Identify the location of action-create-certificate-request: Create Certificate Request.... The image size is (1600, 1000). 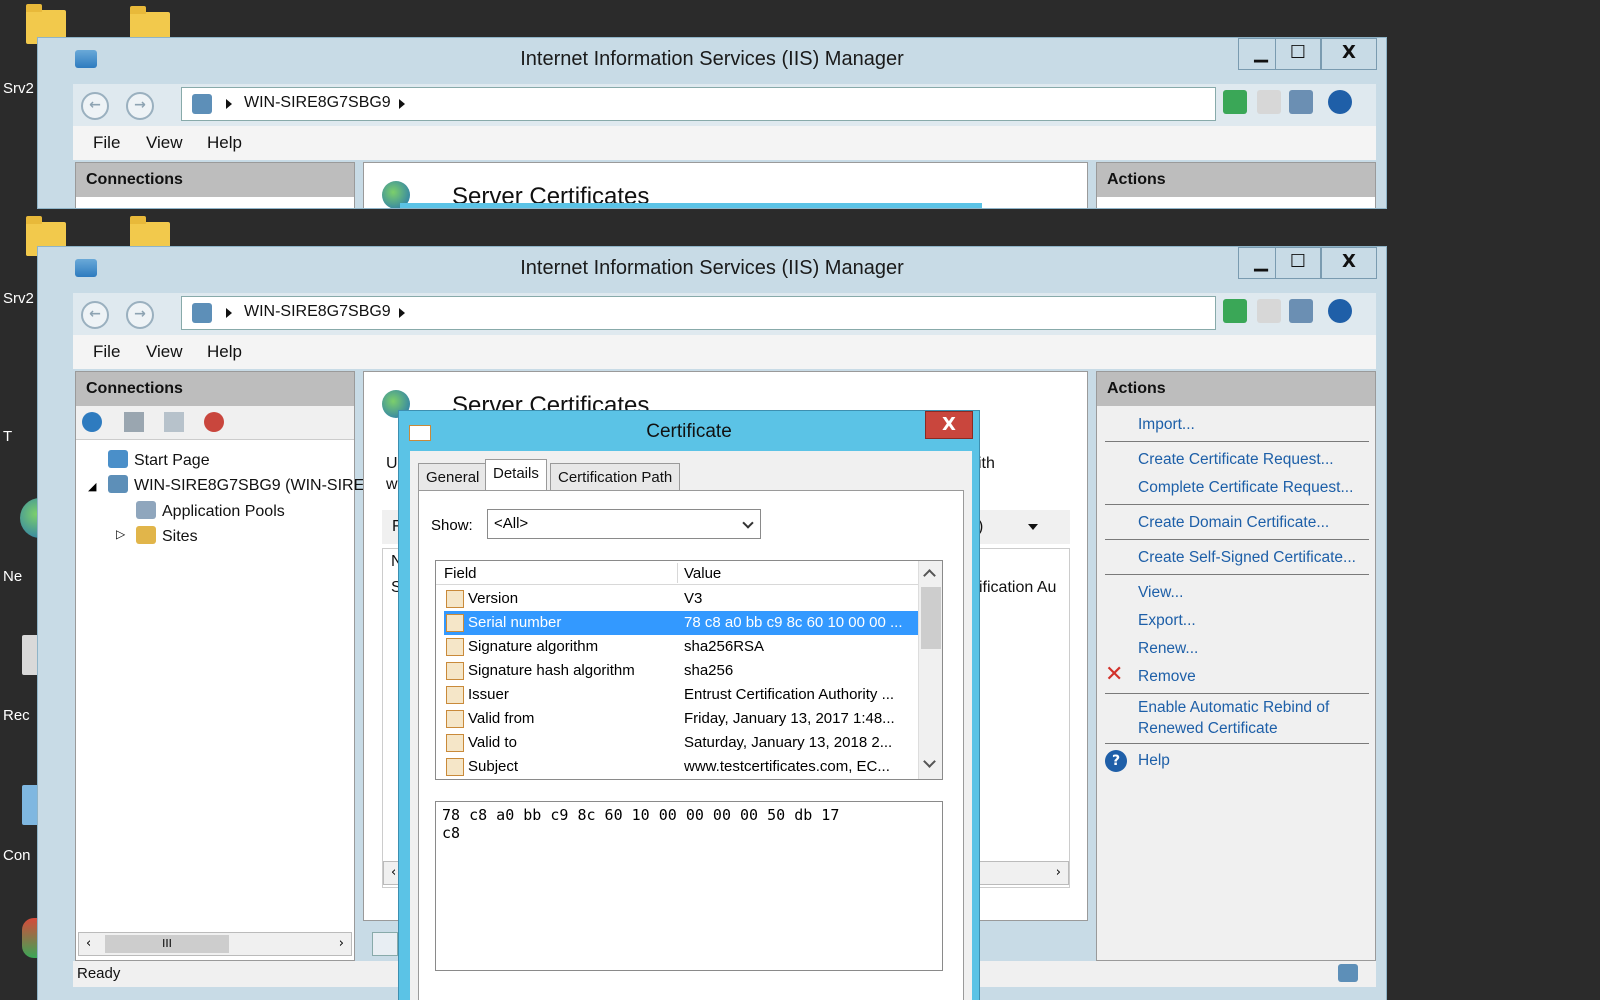
(1236, 460).